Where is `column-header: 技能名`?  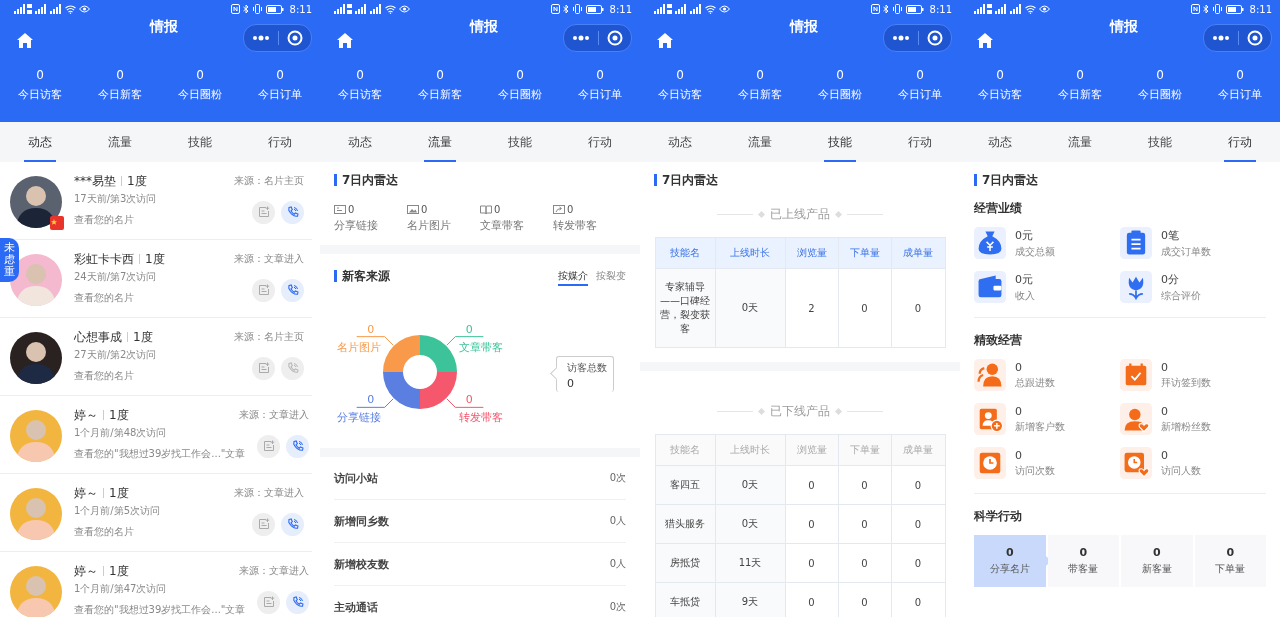
column-header: 技能名 is located at coordinates (685, 450).